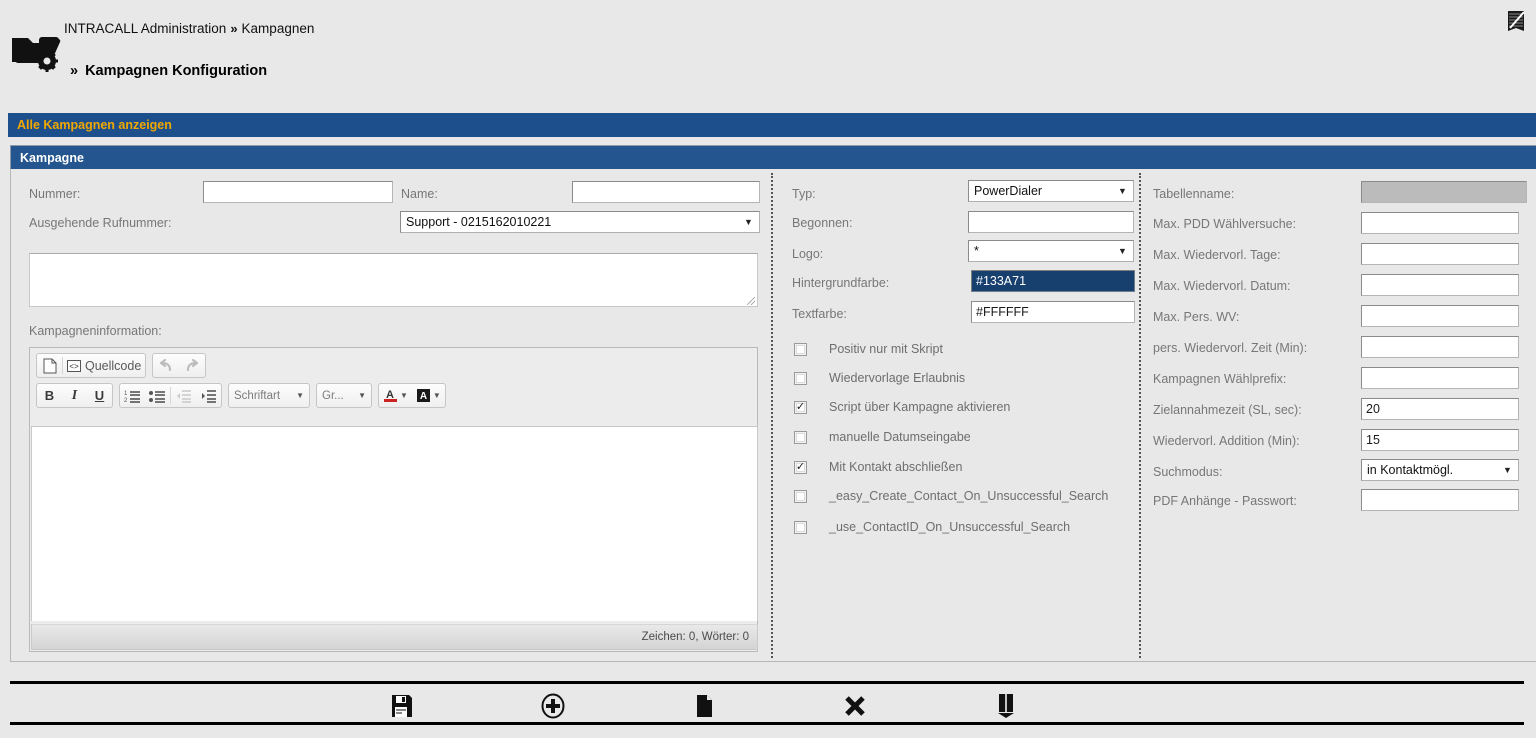 This screenshot has width=1536, height=738. I want to click on tabellenname-label: Tabellenname:, so click(1194, 194).